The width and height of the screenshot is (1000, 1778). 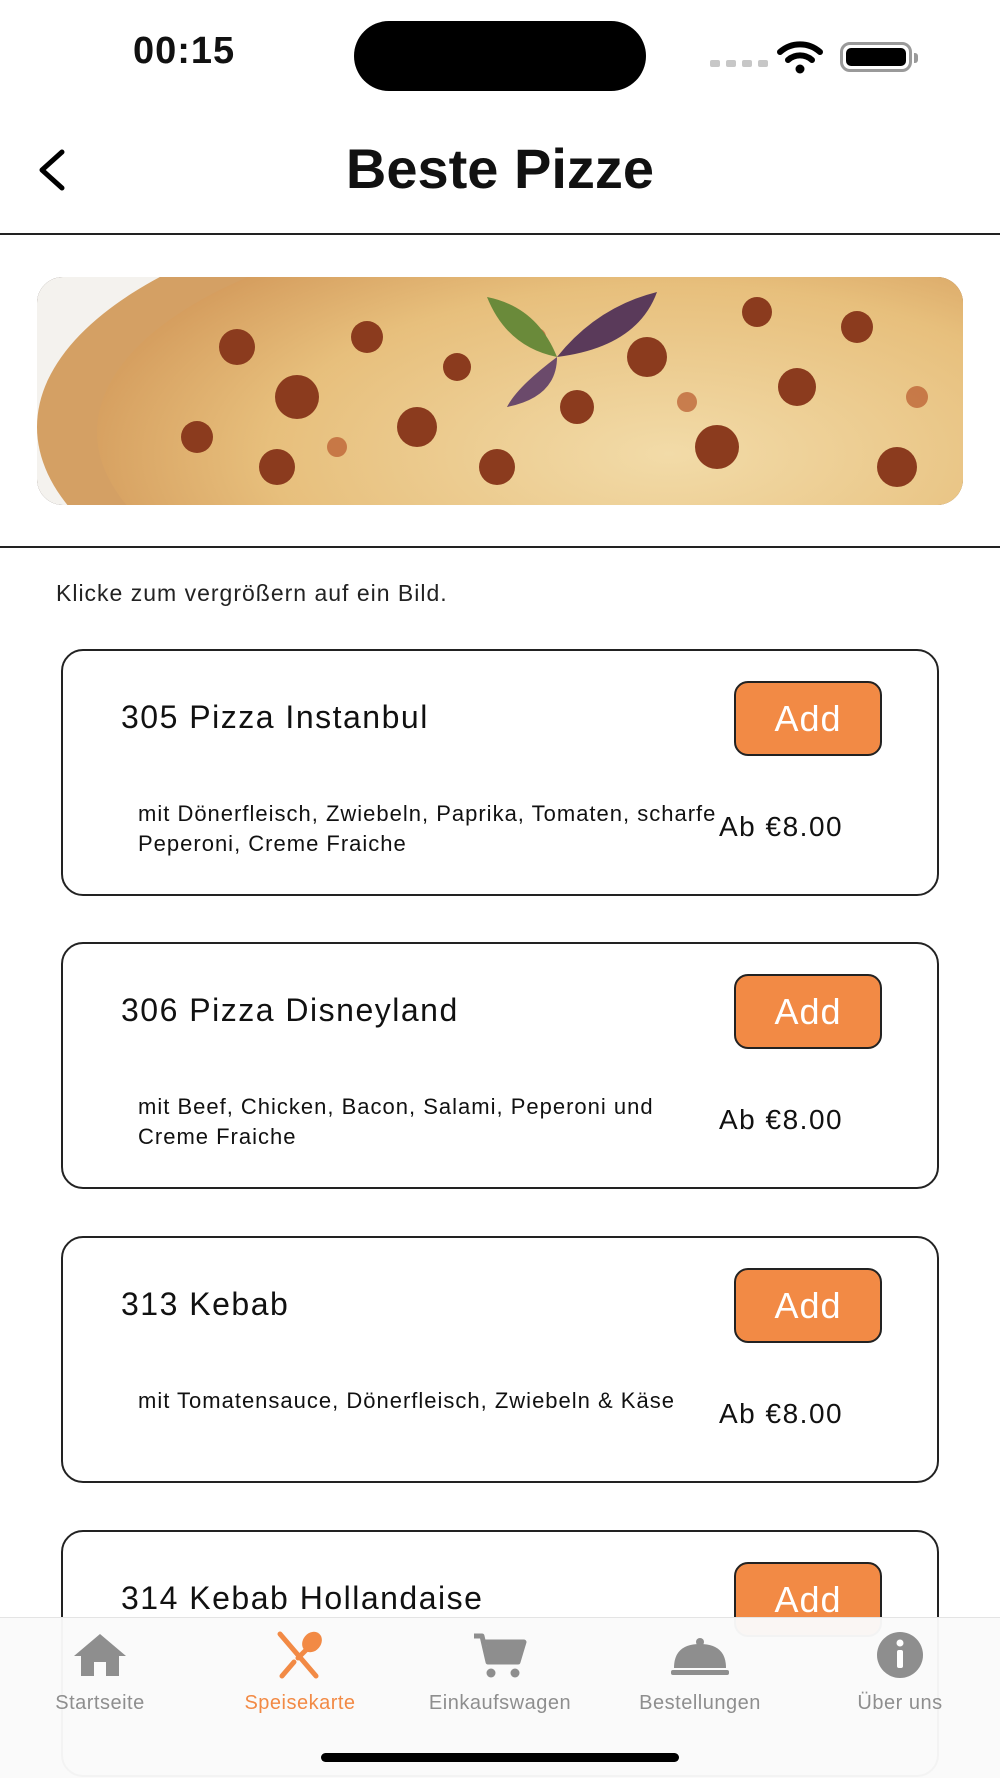 What do you see at coordinates (500, 391) in the screenshot?
I see `pizza-hero-image` at bounding box center [500, 391].